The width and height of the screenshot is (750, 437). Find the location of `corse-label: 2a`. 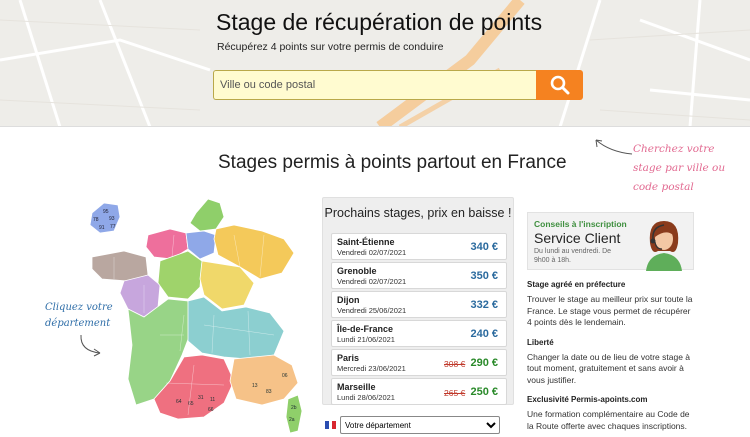

corse-label: 2a is located at coordinates (292, 420).